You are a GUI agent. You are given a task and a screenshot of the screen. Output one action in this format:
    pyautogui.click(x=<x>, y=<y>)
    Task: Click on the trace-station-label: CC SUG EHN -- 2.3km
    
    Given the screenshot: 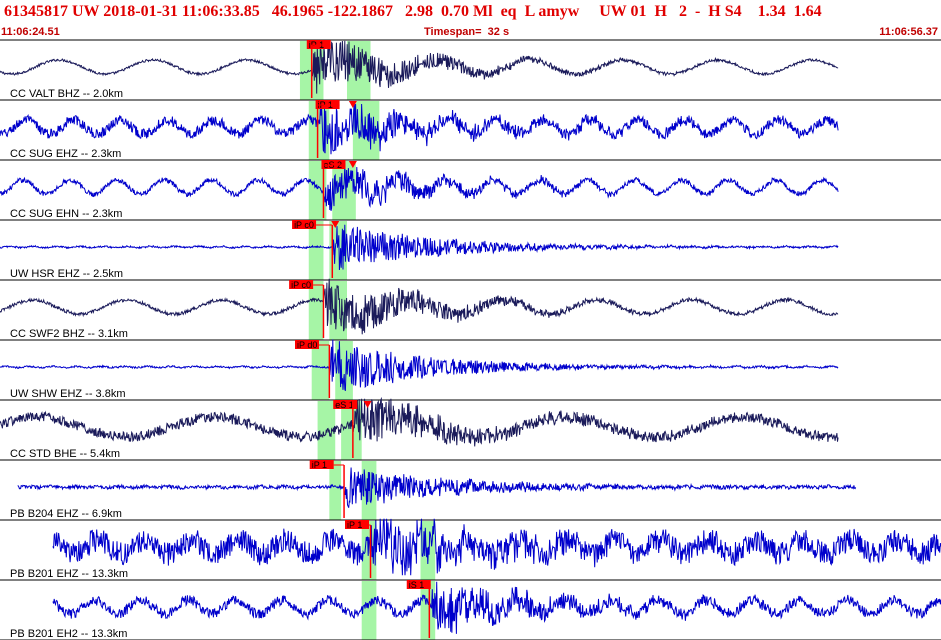 What is the action you would take?
    pyautogui.click(x=66, y=214)
    